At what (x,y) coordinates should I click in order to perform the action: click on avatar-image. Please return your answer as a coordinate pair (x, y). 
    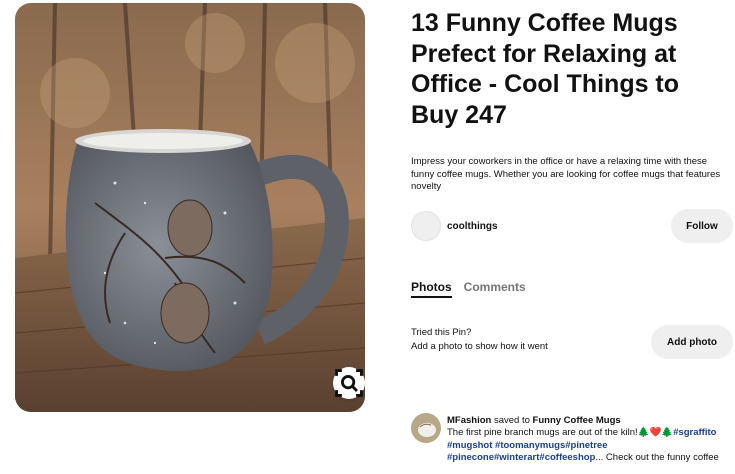
    Looking at the image, I should click on (426, 428).